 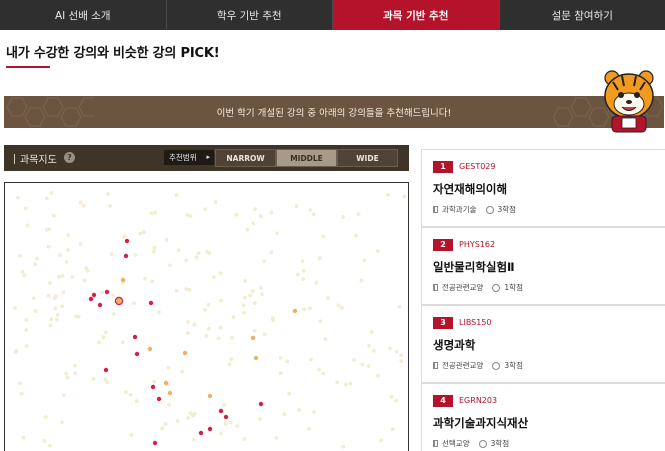 What do you see at coordinates (119, 301) in the screenshot?
I see `selected-course-dot` at bounding box center [119, 301].